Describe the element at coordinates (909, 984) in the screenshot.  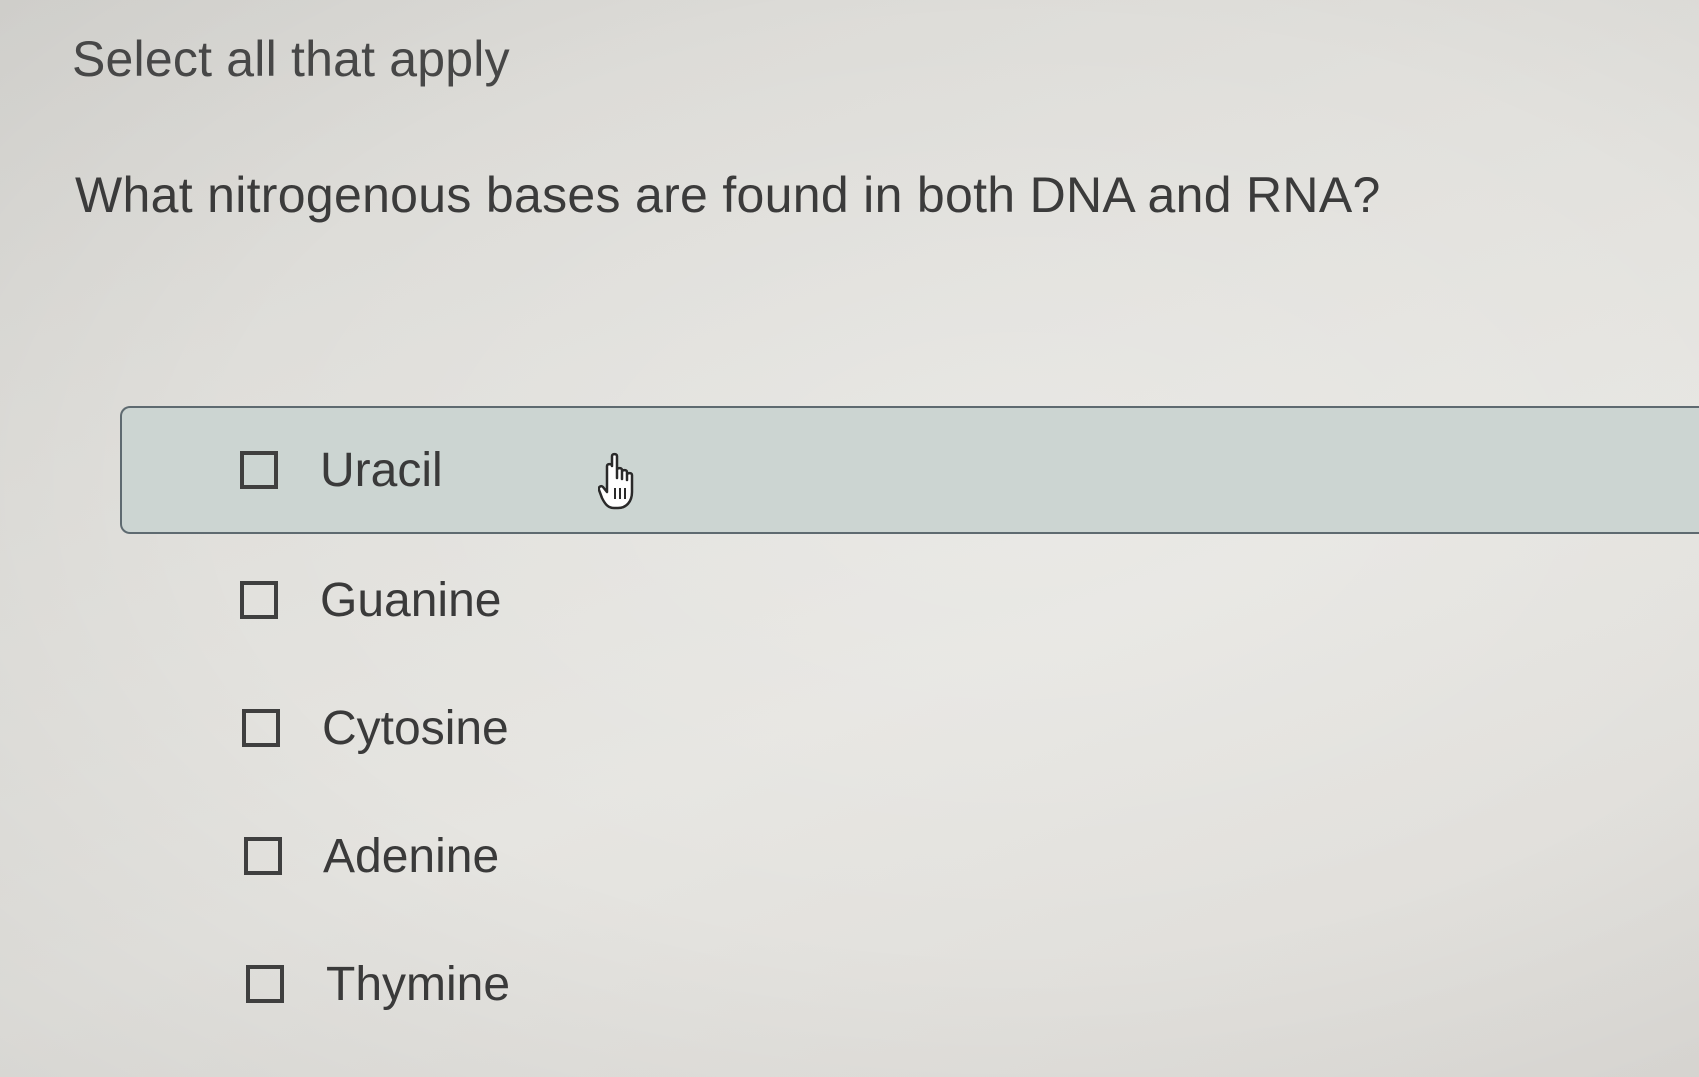
I see `option-thymine: Thymine` at that location.